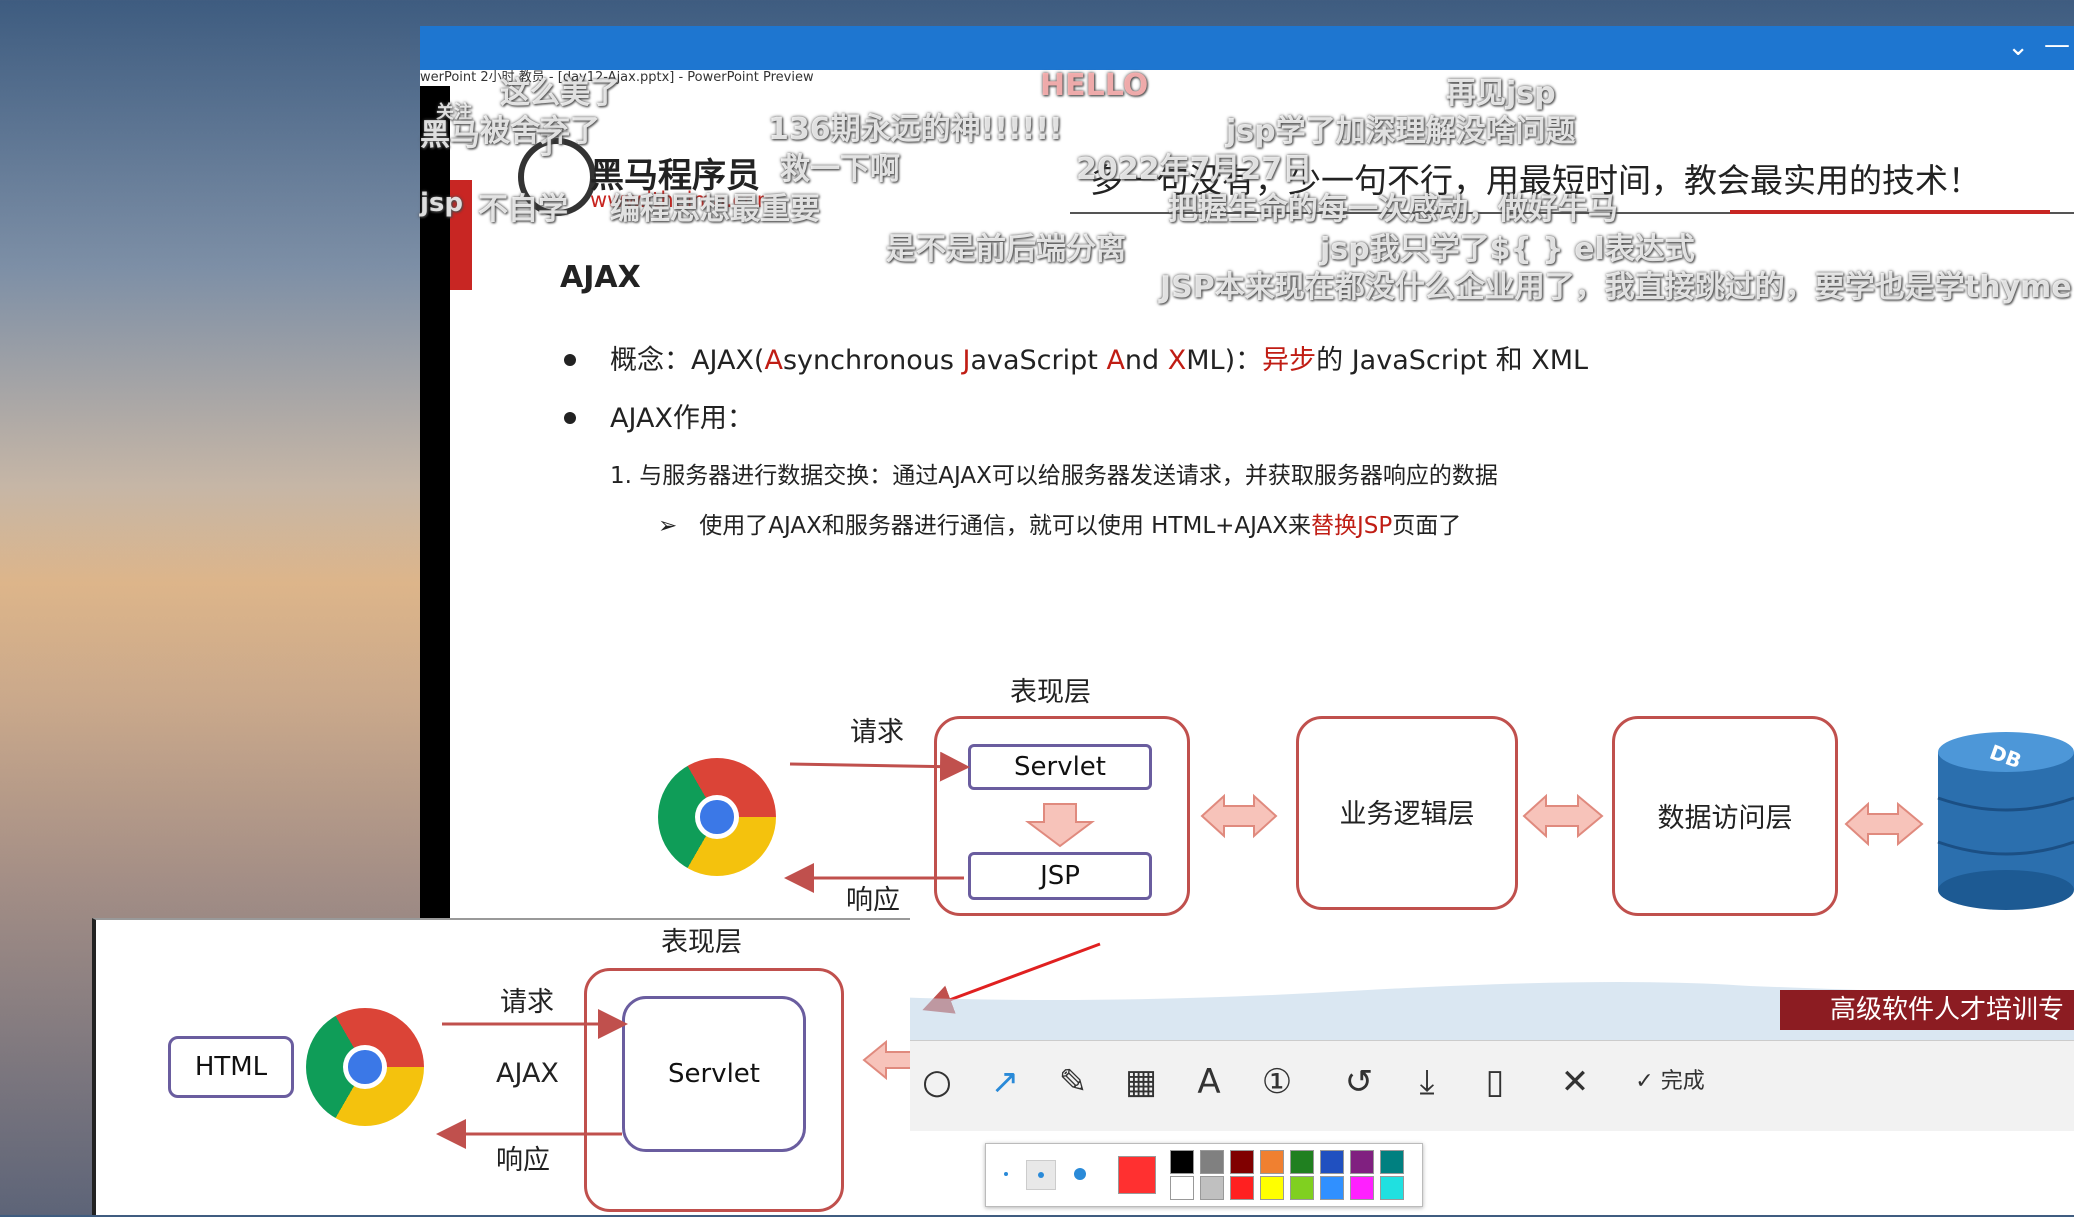 The height and width of the screenshot is (1217, 2074). Describe the element at coordinates (1495, 1082) in the screenshot. I see `pin-icon: ▯` at that location.